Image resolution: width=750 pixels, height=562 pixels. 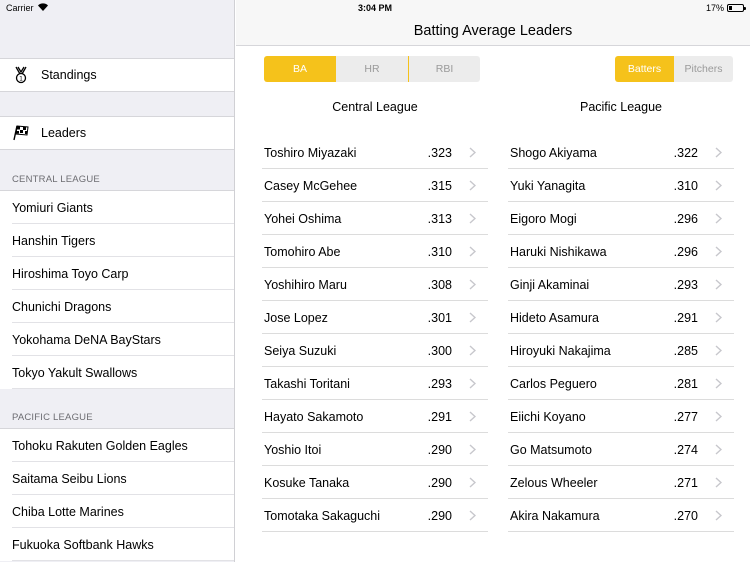 What do you see at coordinates (439, 317) in the screenshot?
I see `batting-average: .301` at bounding box center [439, 317].